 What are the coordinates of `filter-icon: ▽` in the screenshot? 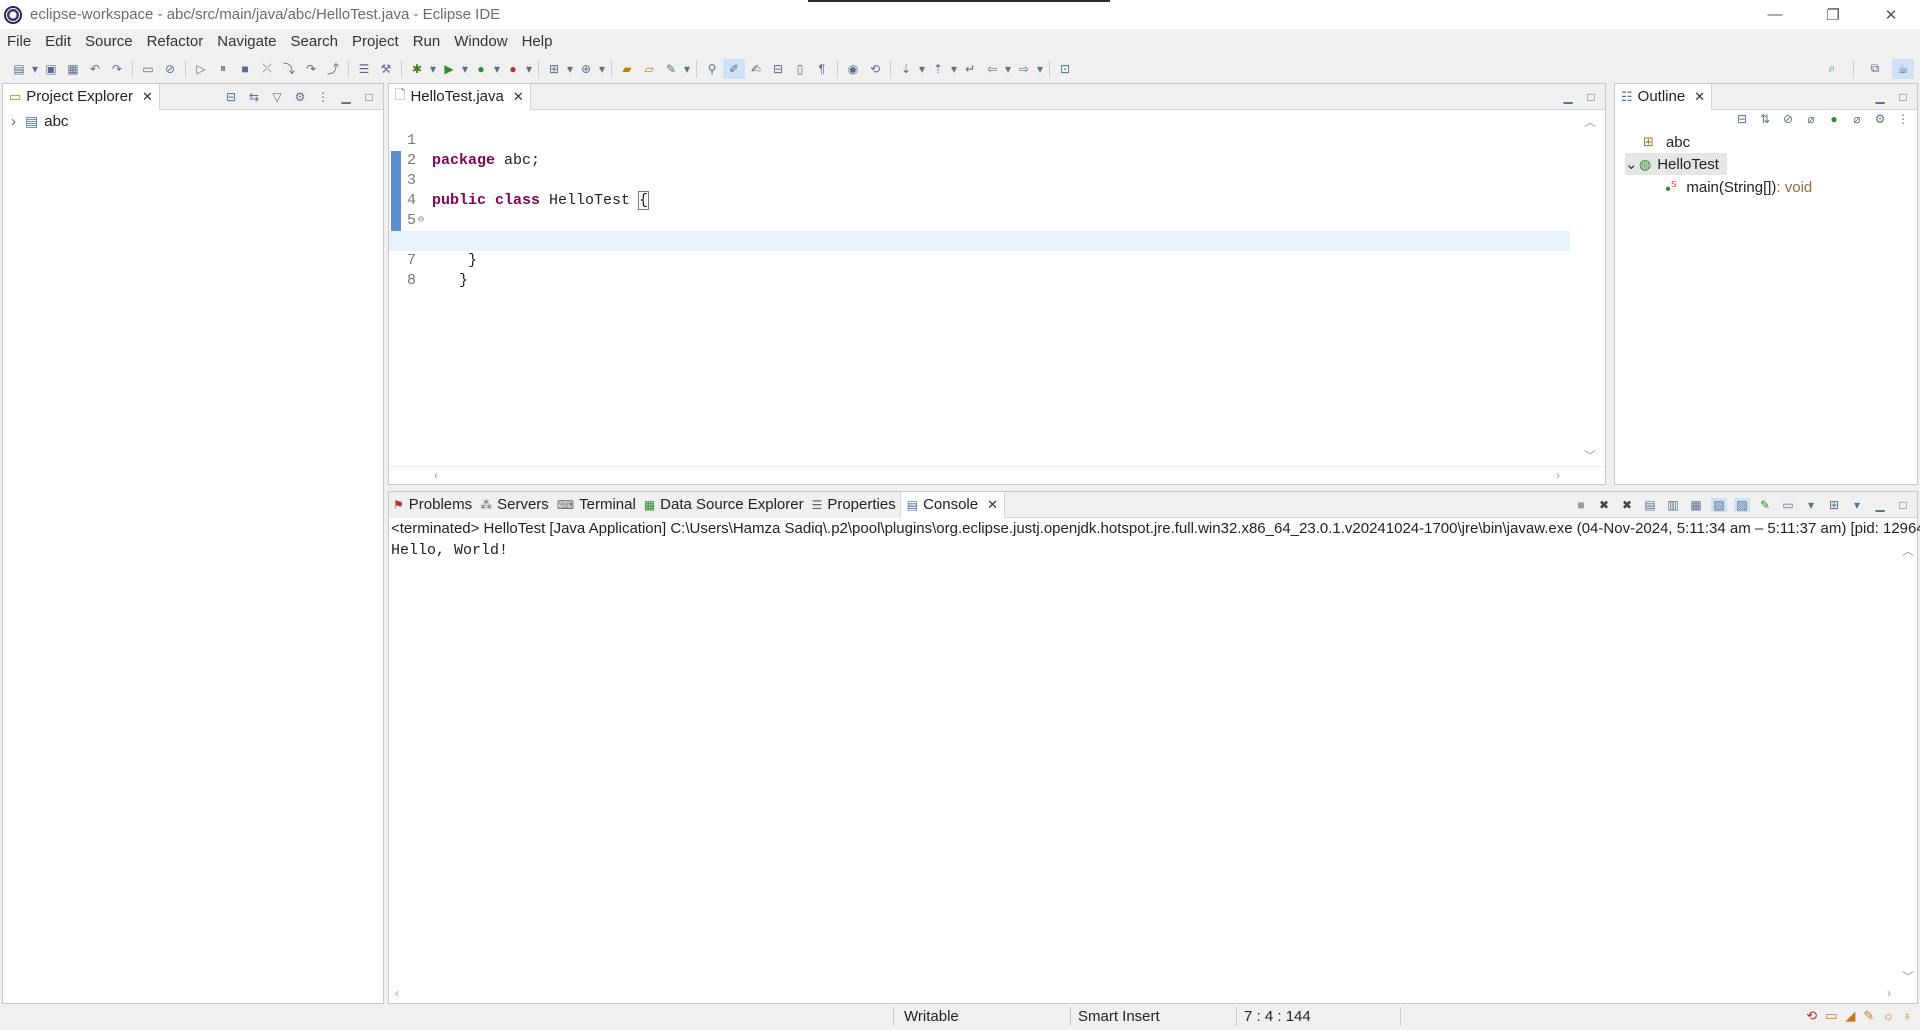 It's located at (277, 97).